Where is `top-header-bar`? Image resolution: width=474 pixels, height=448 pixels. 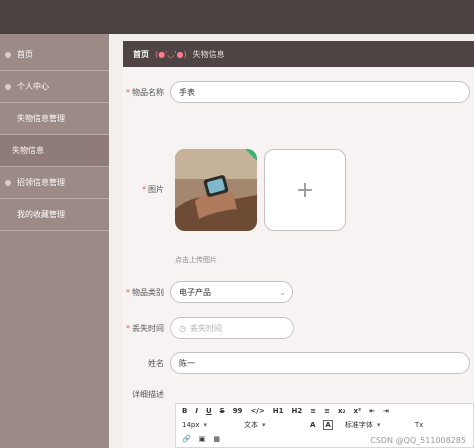
top-header-bar is located at coordinates (237, 17).